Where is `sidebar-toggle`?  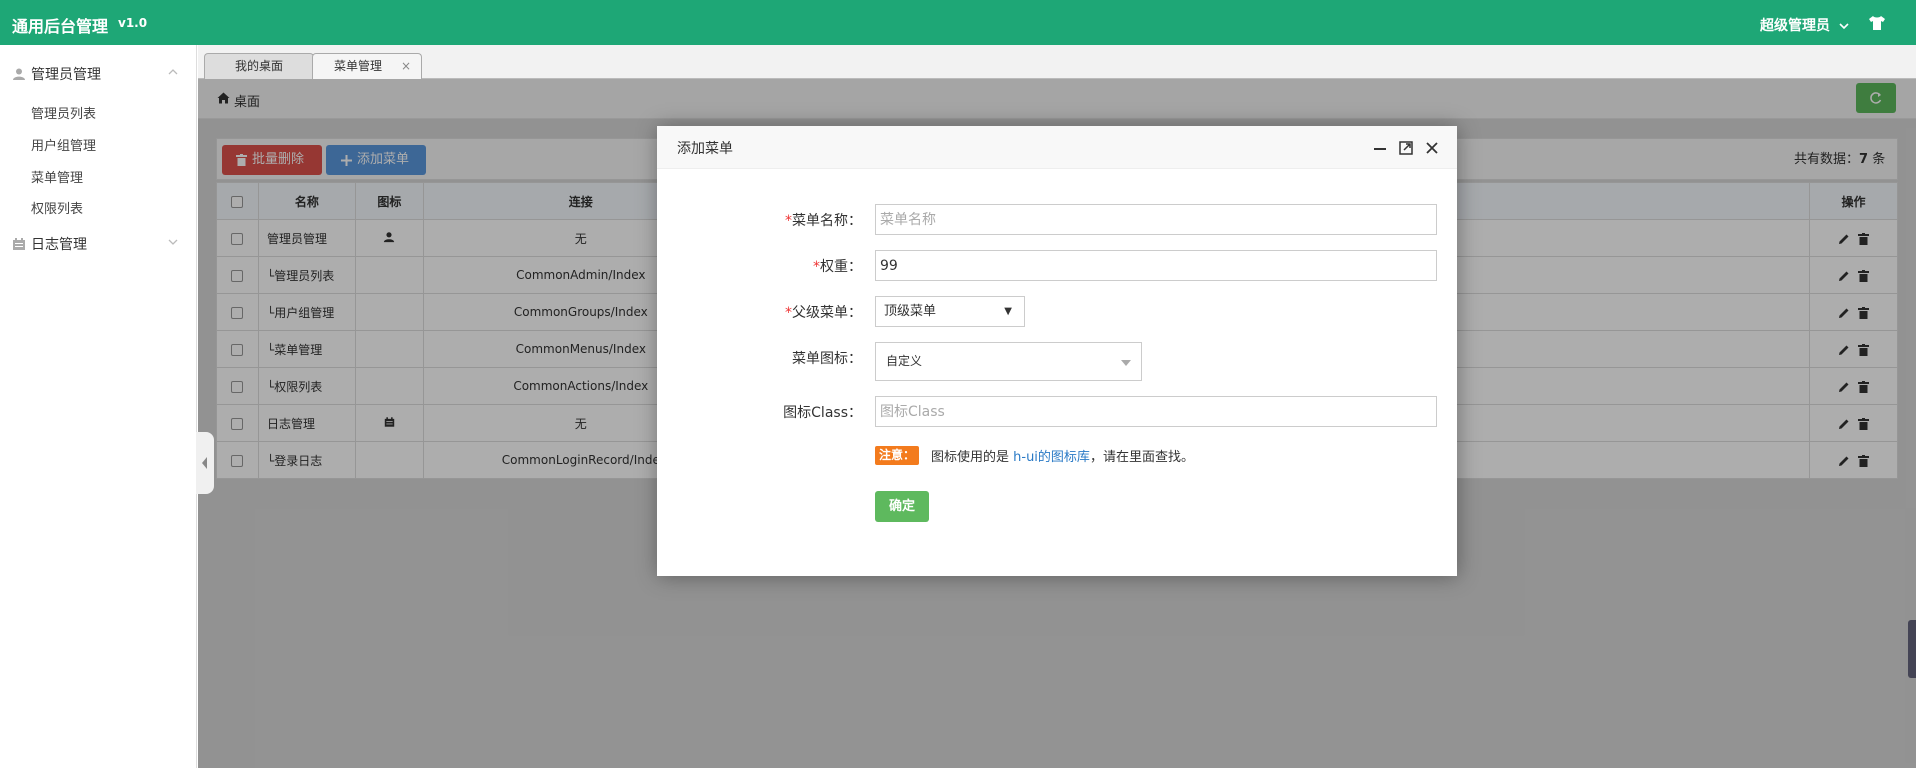 sidebar-toggle is located at coordinates (205, 463).